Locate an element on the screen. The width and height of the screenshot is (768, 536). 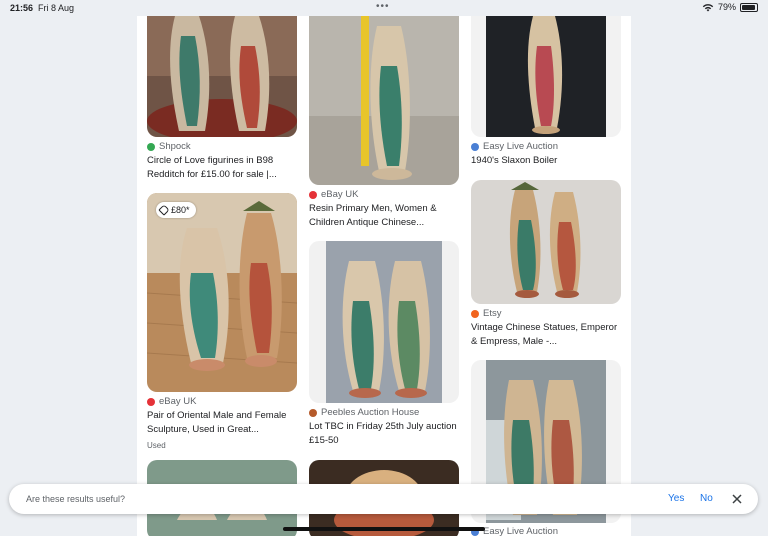
result-source: Etsy is located at coordinates (486, 313).